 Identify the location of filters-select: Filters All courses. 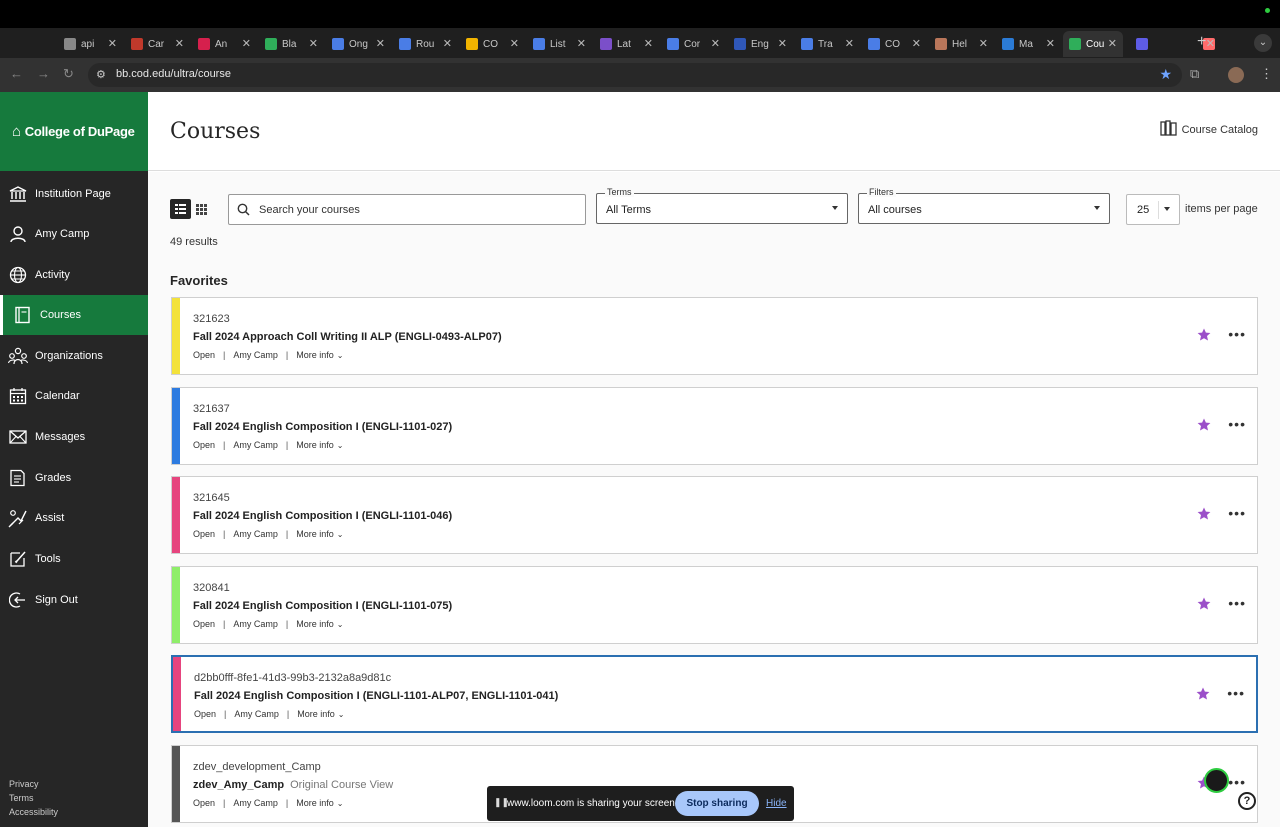
(984, 205).